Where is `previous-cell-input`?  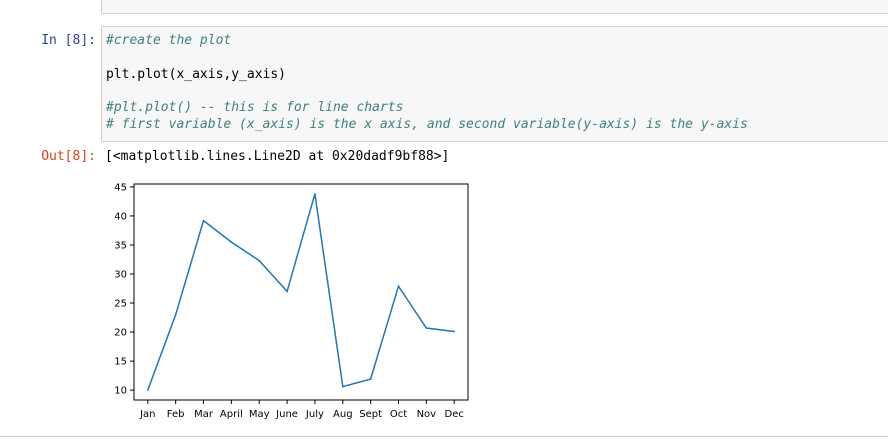
previous-cell-input is located at coordinates (494, 7).